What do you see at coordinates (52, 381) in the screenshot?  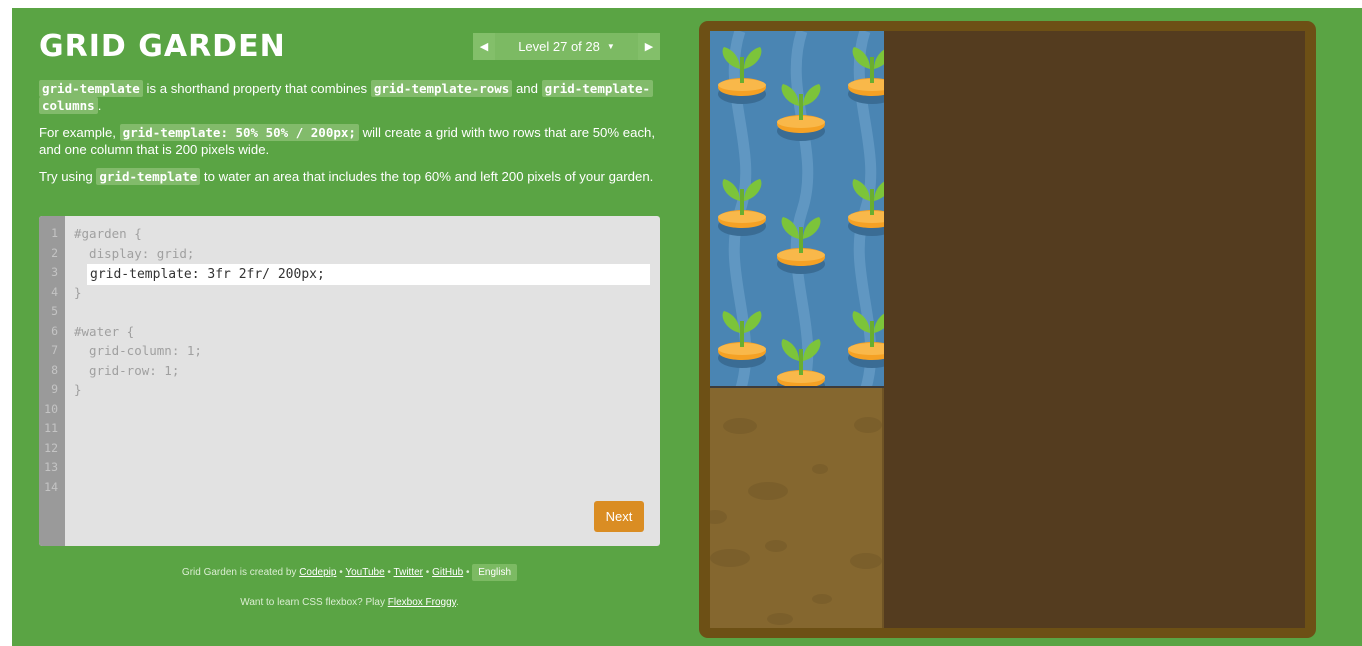 I see `line-number-gutter: 1 2 3 4 5 6 7 8 9 10 11 12 13 14` at bounding box center [52, 381].